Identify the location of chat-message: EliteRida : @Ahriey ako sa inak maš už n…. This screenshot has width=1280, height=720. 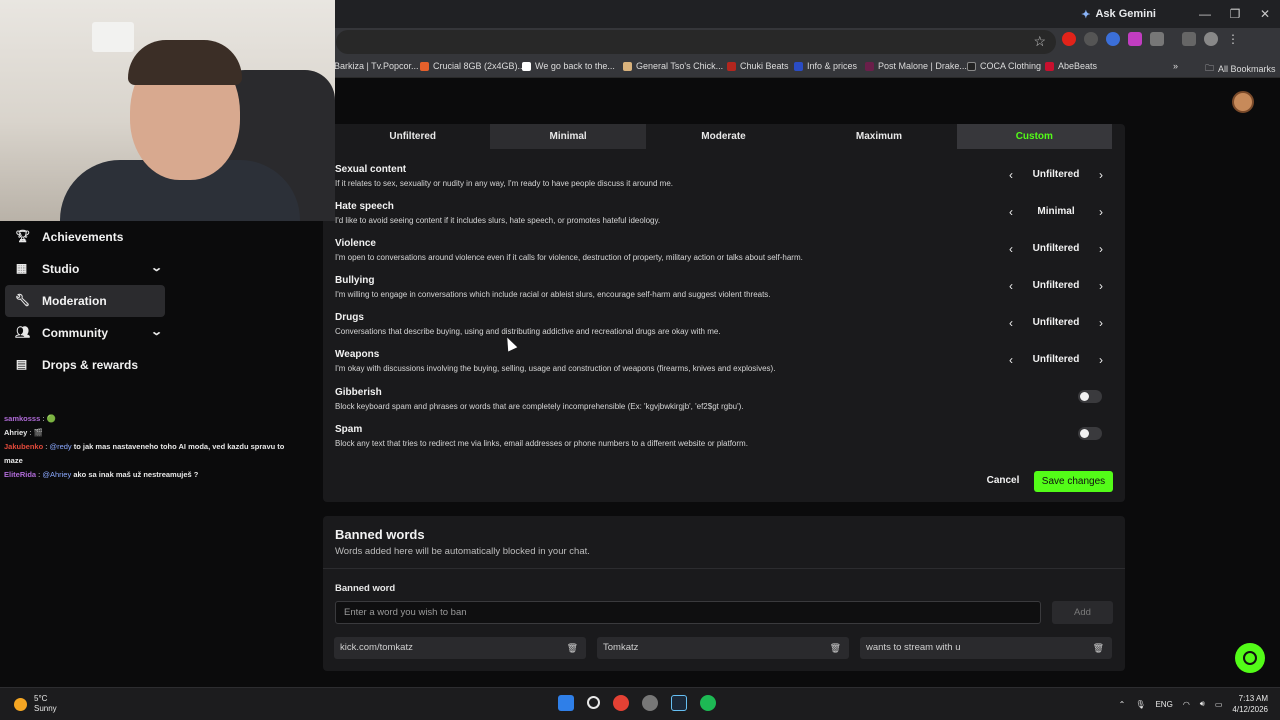
(101, 474).